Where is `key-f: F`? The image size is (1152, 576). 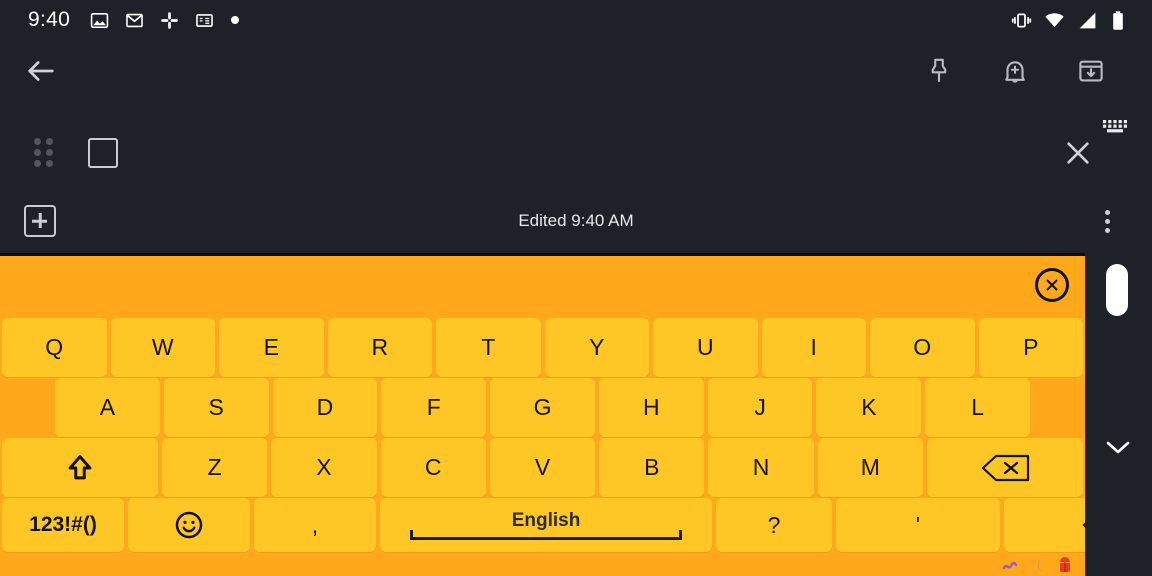
key-f: F is located at coordinates (434, 407).